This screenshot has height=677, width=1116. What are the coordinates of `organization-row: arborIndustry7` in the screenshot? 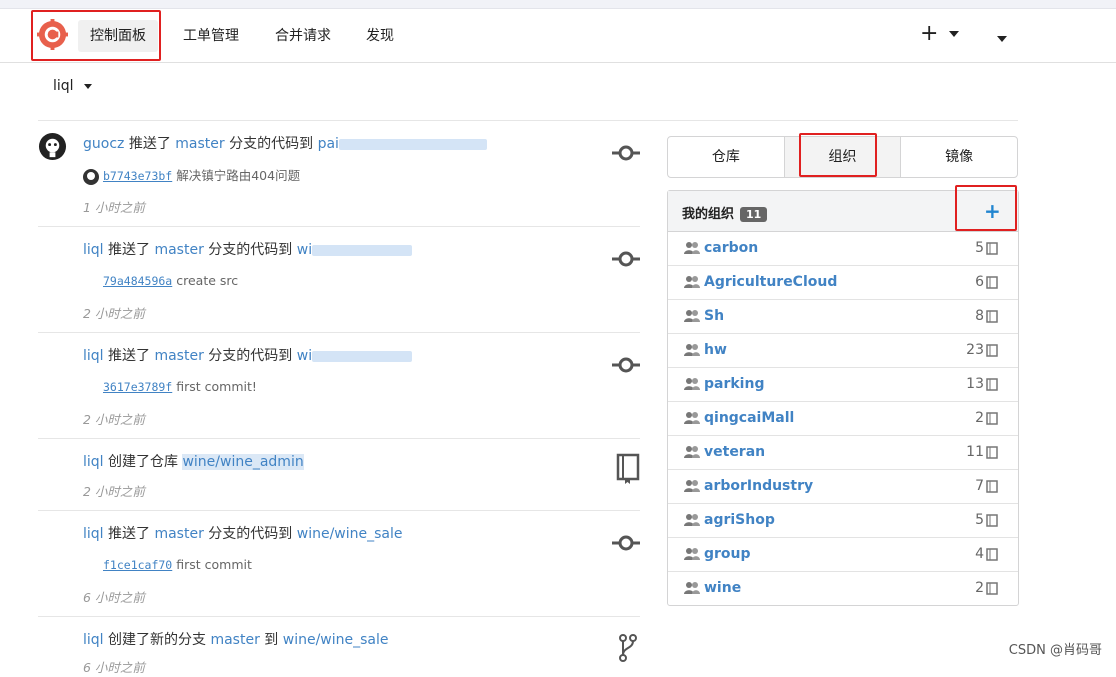 It's located at (843, 487).